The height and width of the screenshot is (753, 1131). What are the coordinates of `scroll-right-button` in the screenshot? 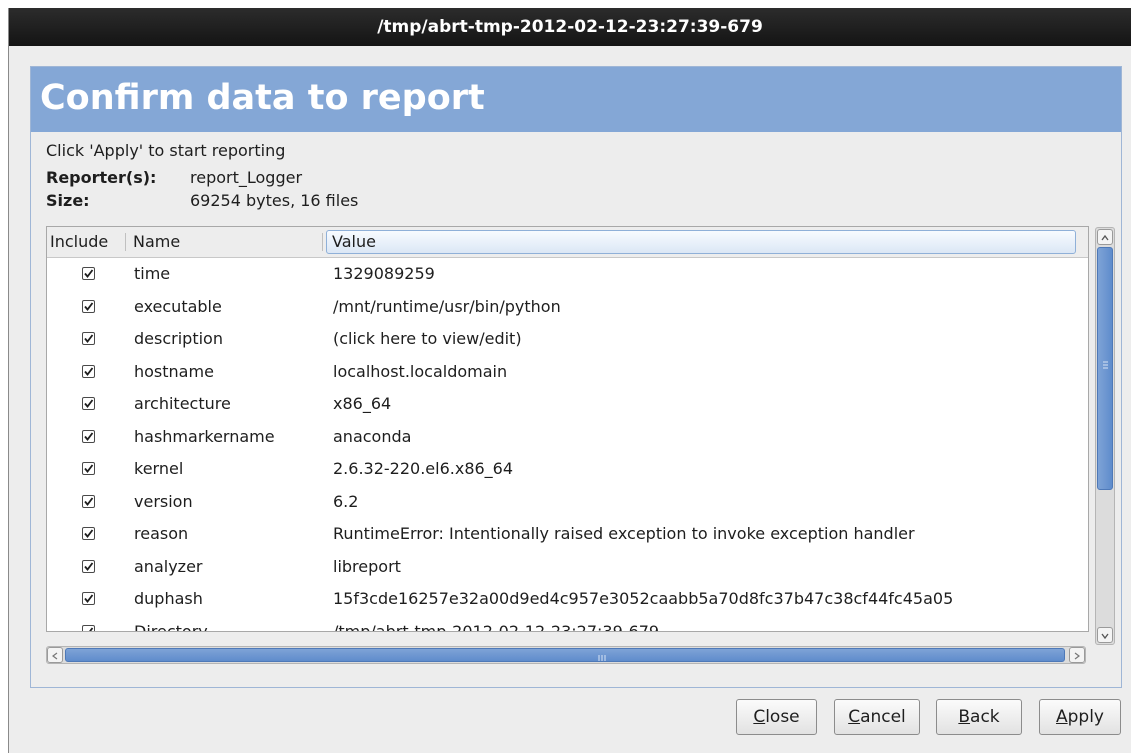 It's located at (1077, 655).